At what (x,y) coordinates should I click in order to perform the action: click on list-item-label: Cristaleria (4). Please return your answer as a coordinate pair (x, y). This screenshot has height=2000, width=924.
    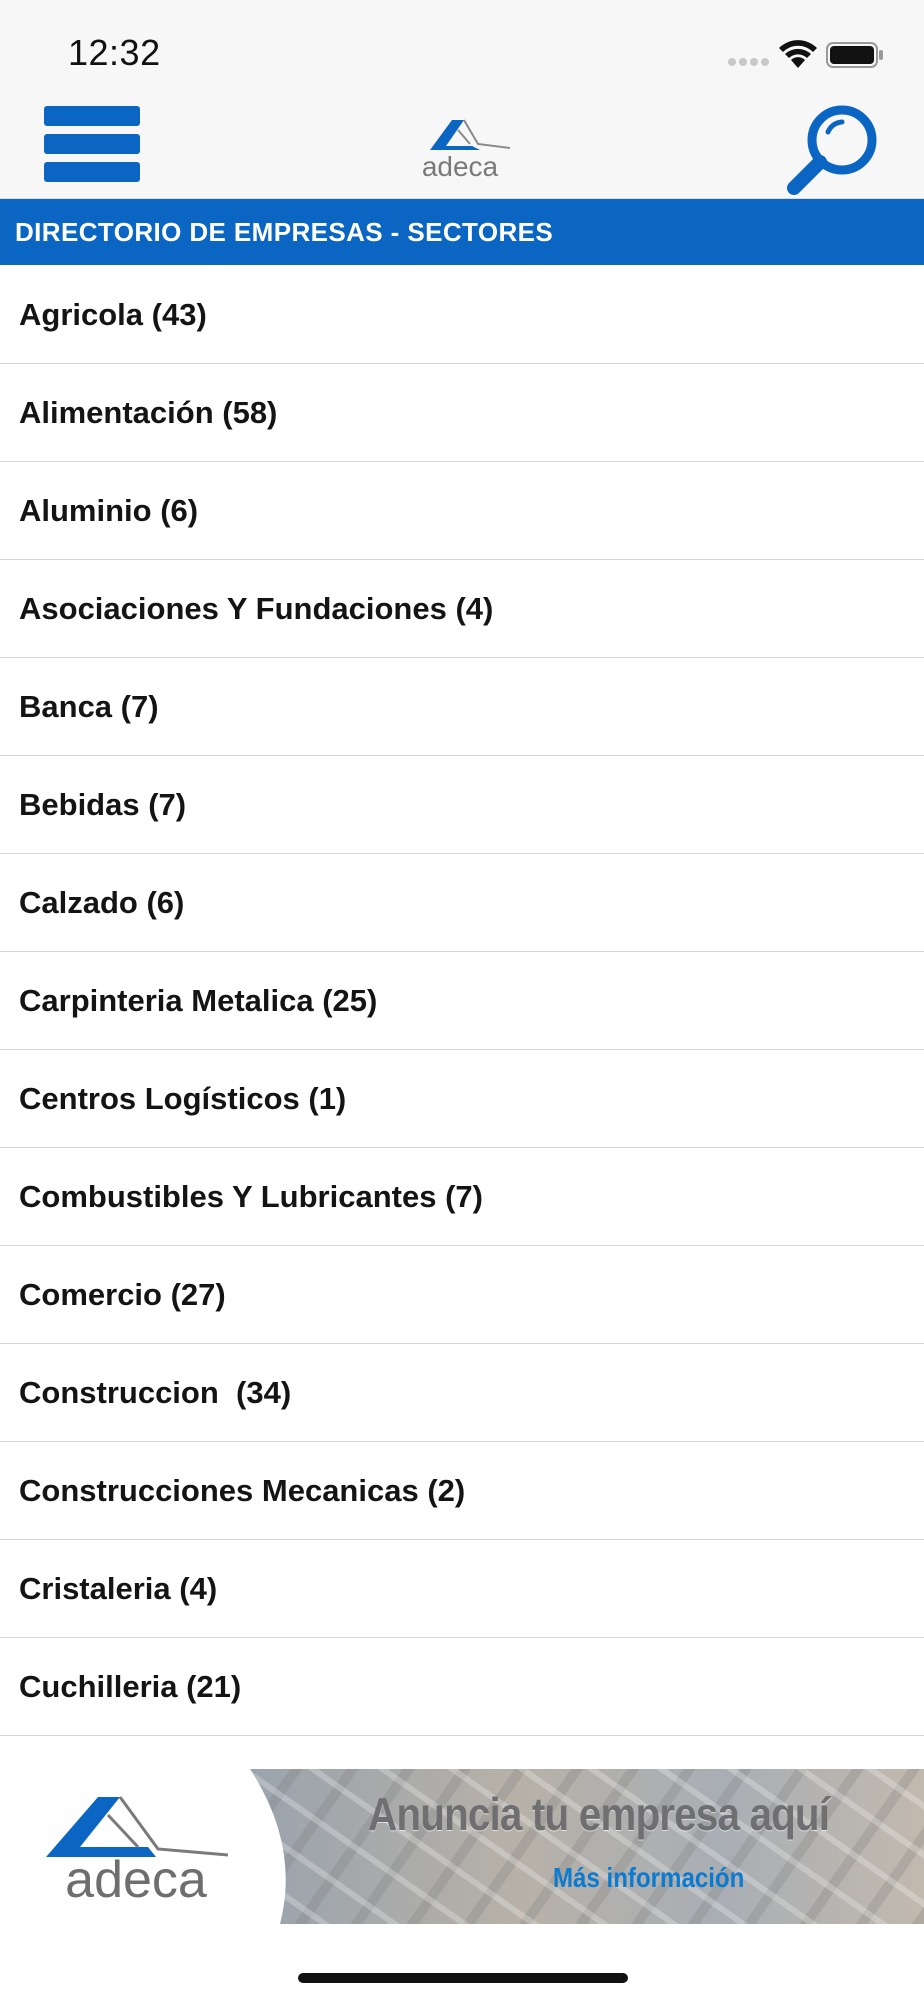
    Looking at the image, I should click on (118, 1588).